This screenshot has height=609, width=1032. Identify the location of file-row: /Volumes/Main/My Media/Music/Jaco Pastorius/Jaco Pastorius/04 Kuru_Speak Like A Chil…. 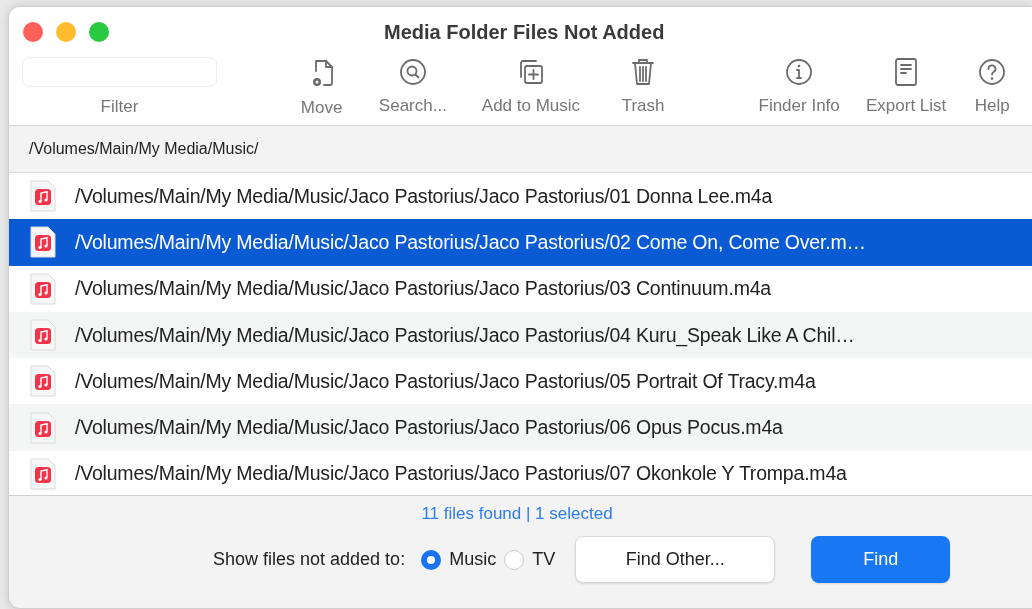
(520, 335).